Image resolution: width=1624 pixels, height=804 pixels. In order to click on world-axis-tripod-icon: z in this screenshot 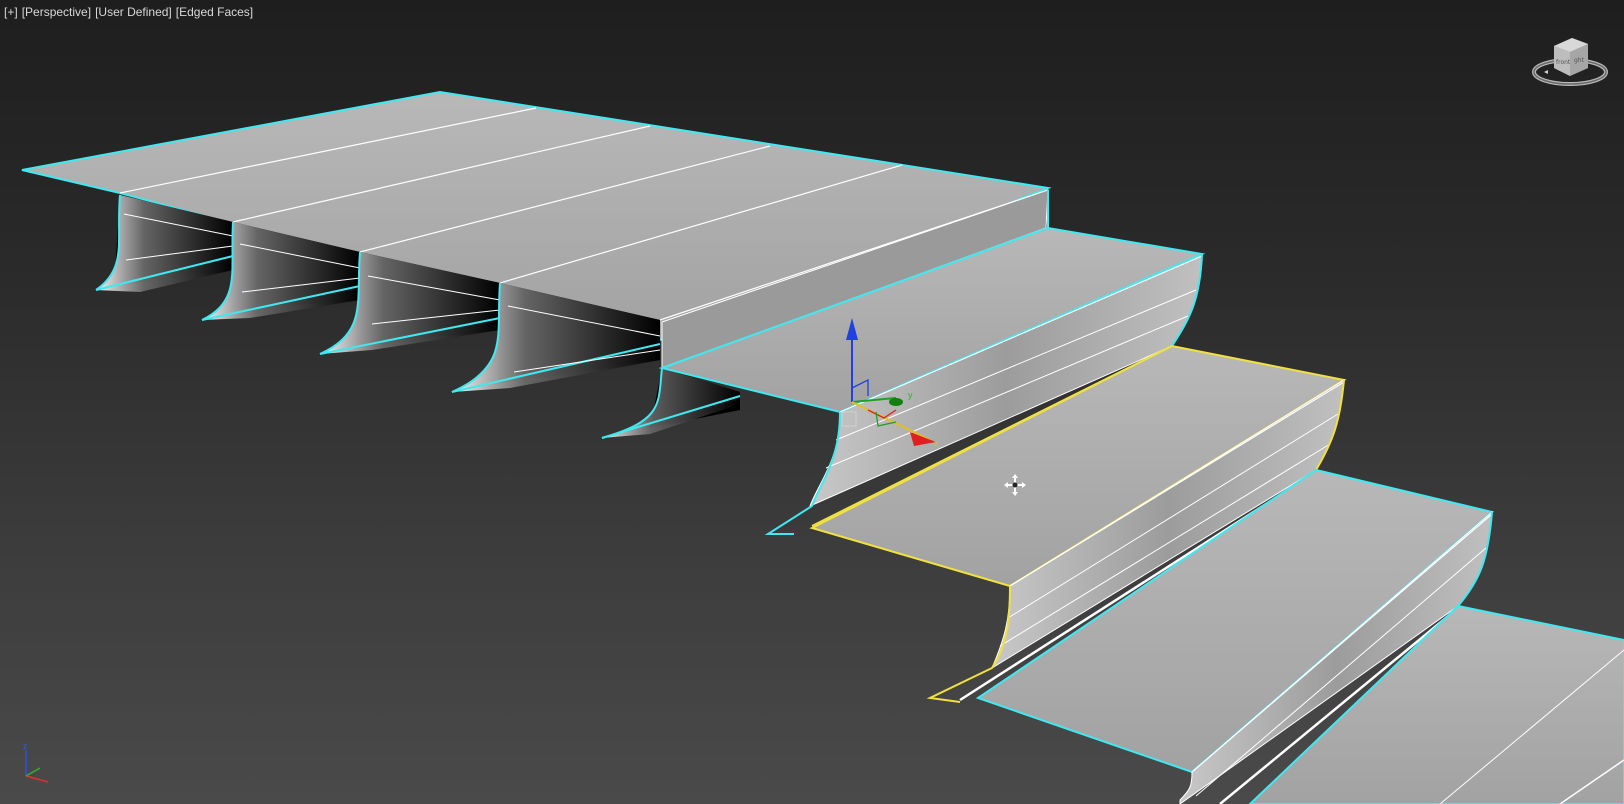, I will do `click(36, 762)`.